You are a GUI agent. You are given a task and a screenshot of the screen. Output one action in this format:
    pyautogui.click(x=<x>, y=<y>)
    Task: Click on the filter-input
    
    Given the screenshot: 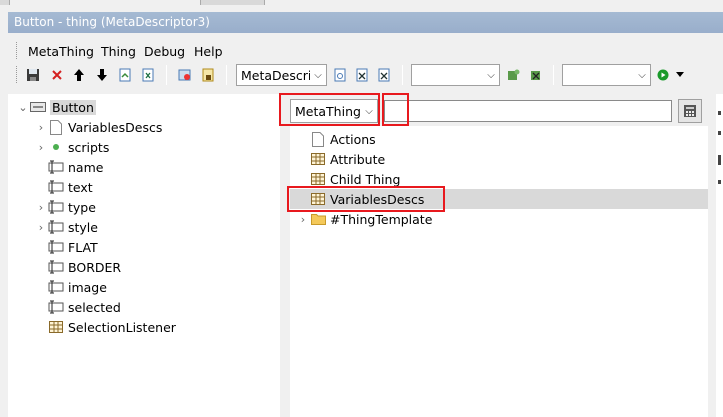 What is the action you would take?
    pyautogui.click(x=528, y=111)
    